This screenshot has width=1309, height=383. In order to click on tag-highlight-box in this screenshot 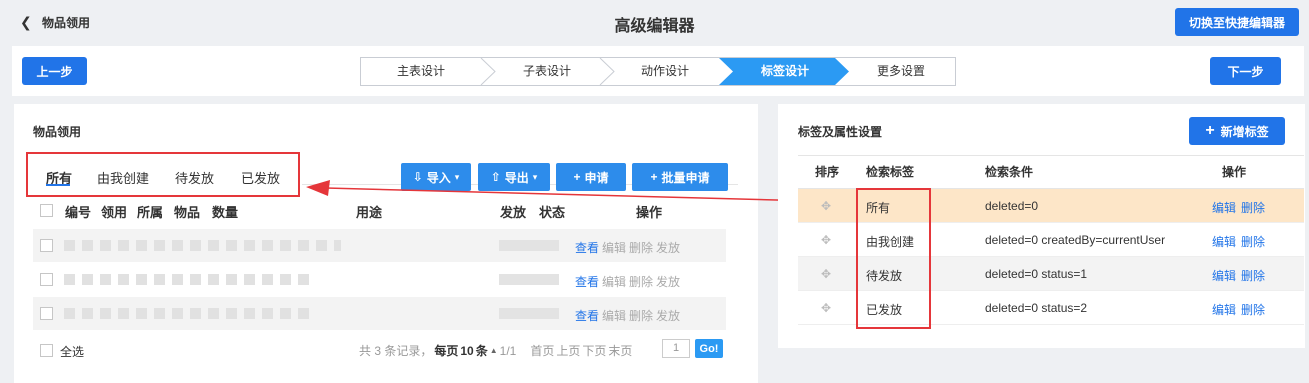, I will do `click(893, 258)`.